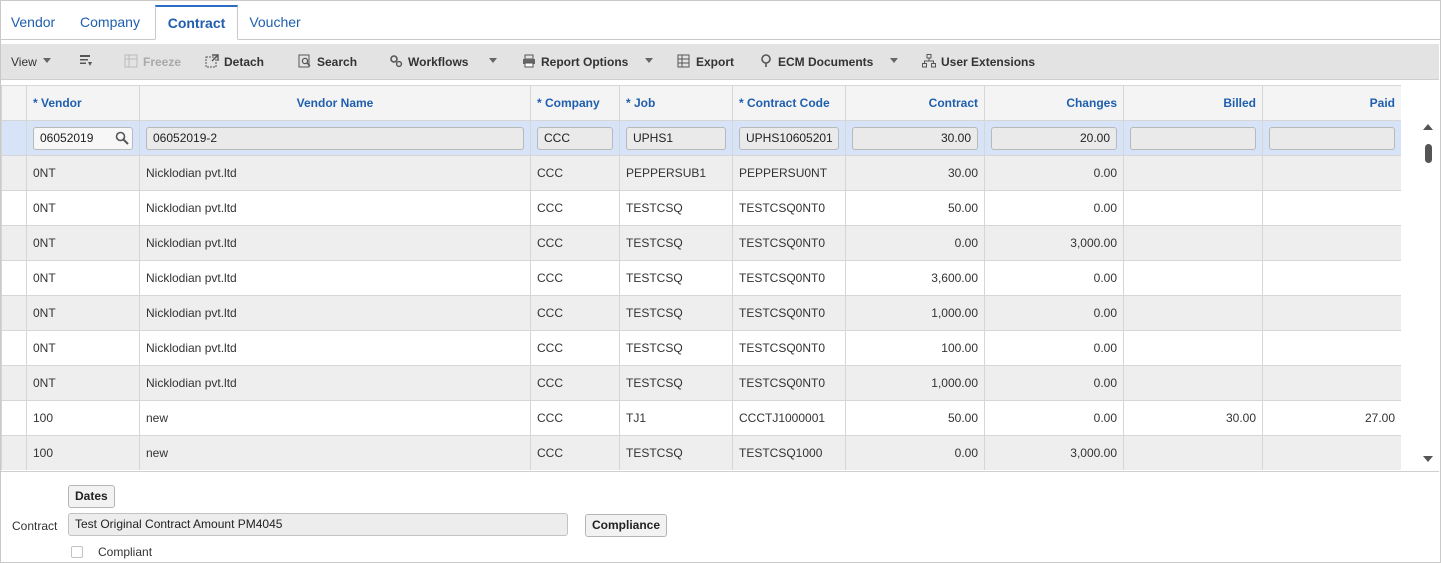  Describe the element at coordinates (701, 452) in the screenshot. I see `table-row: 100 new CCC TESTCSQ TESTCSQ1000 0.00 3,000.00` at that location.